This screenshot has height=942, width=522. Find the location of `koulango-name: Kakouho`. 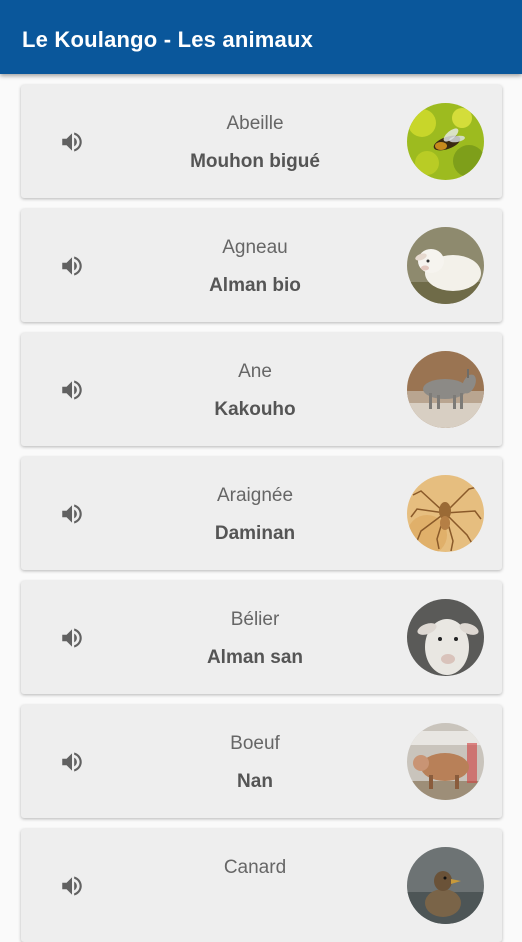

koulango-name: Kakouho is located at coordinates (255, 409).